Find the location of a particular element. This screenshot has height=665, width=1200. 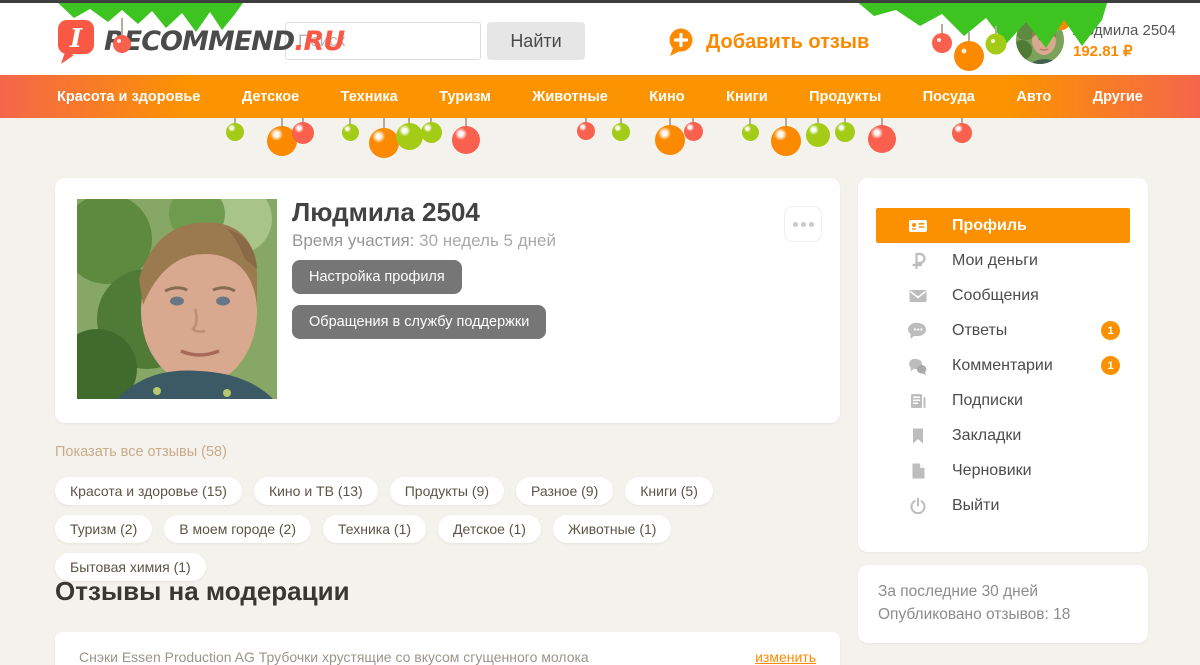

add-review-label: Добавить отзыв is located at coordinates (788, 41).